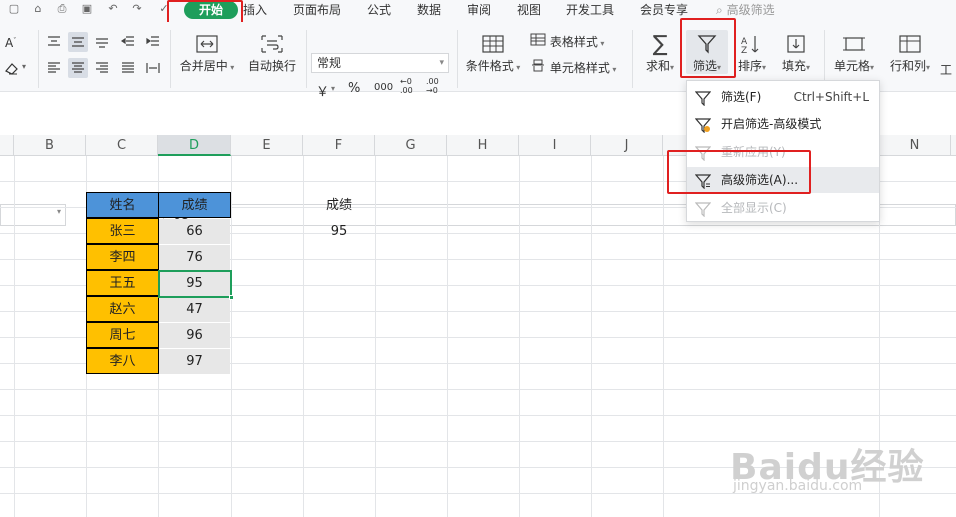 The image size is (956, 517). Describe the element at coordinates (194, 231) in the screenshot. I see `score-cell: 66` at that location.